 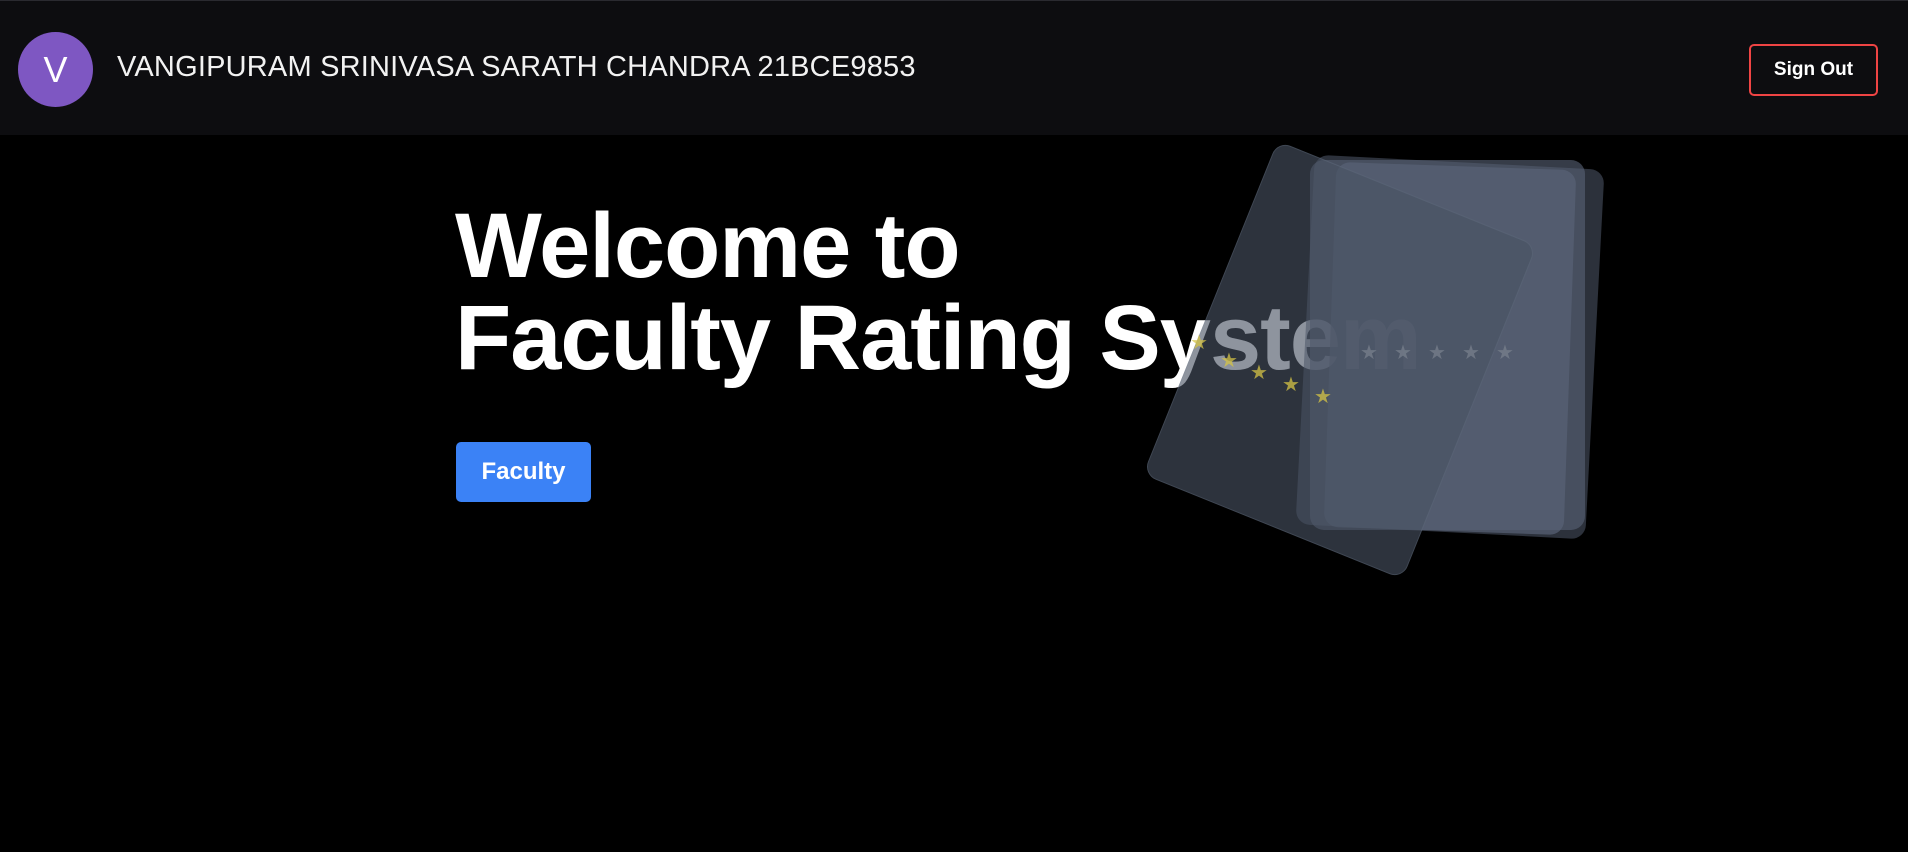 What do you see at coordinates (1813, 70) in the screenshot?
I see `sign-out-button: Sign Out` at bounding box center [1813, 70].